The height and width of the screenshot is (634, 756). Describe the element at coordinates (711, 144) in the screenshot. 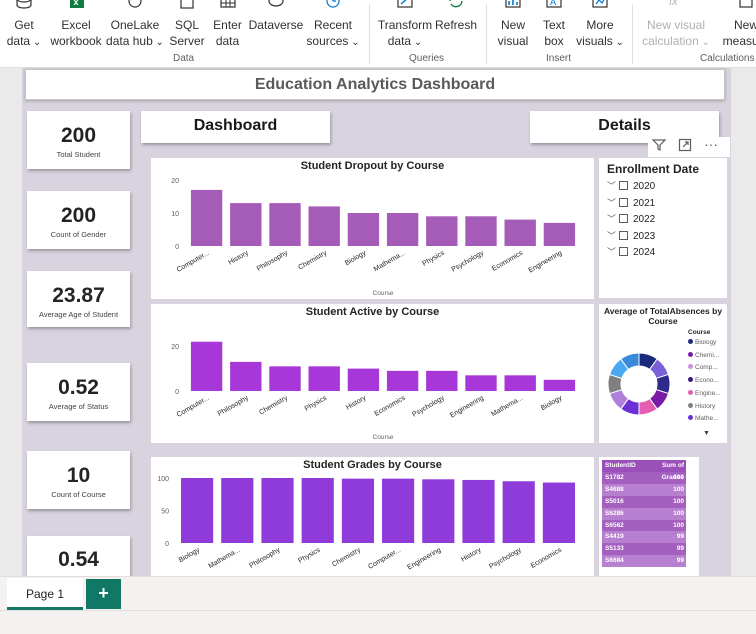

I see `more-options-icon: ···` at that location.